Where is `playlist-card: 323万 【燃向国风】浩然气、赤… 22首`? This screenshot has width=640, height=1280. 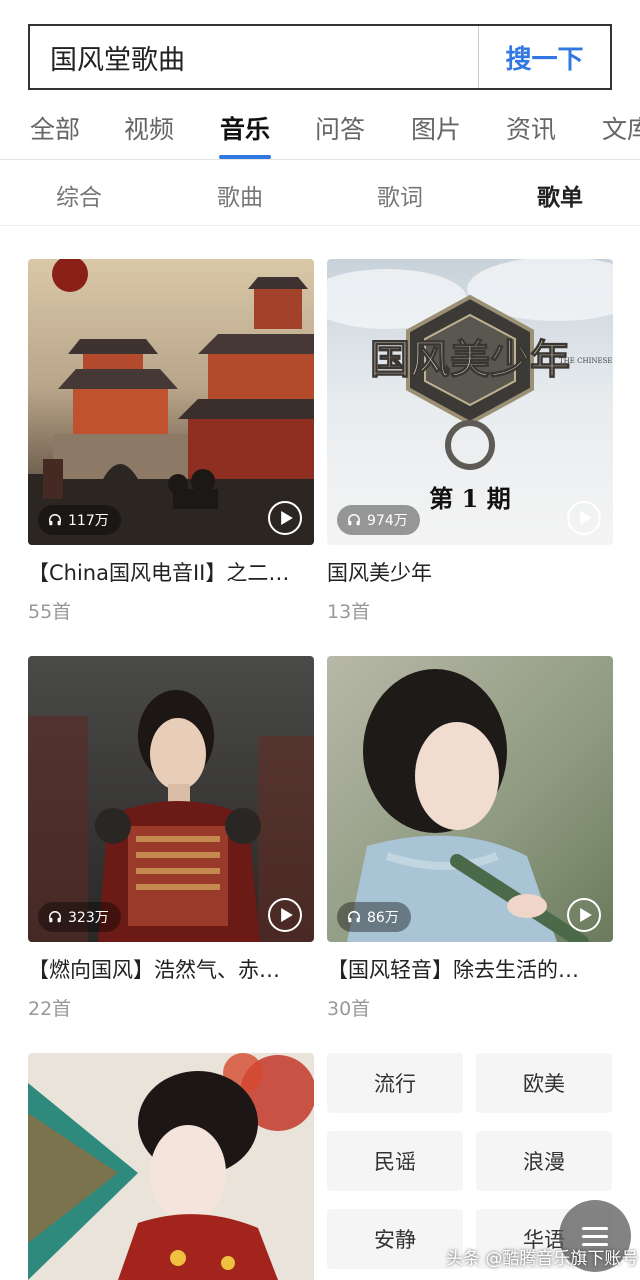 playlist-card: 323万 【燃向国风】浩然气、赤… 22首 is located at coordinates (171, 838).